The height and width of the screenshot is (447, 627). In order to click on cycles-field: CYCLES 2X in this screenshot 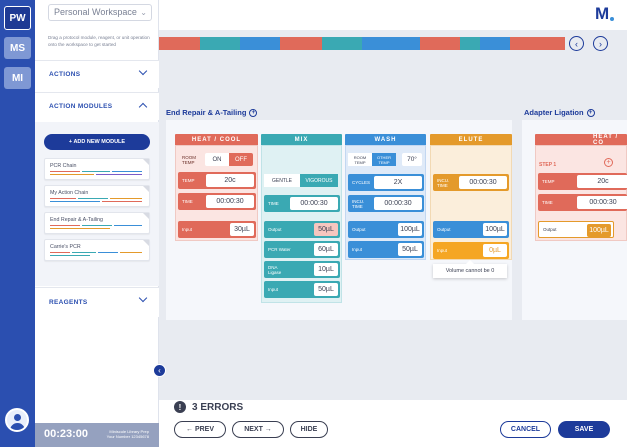, I will do `click(386, 182)`.